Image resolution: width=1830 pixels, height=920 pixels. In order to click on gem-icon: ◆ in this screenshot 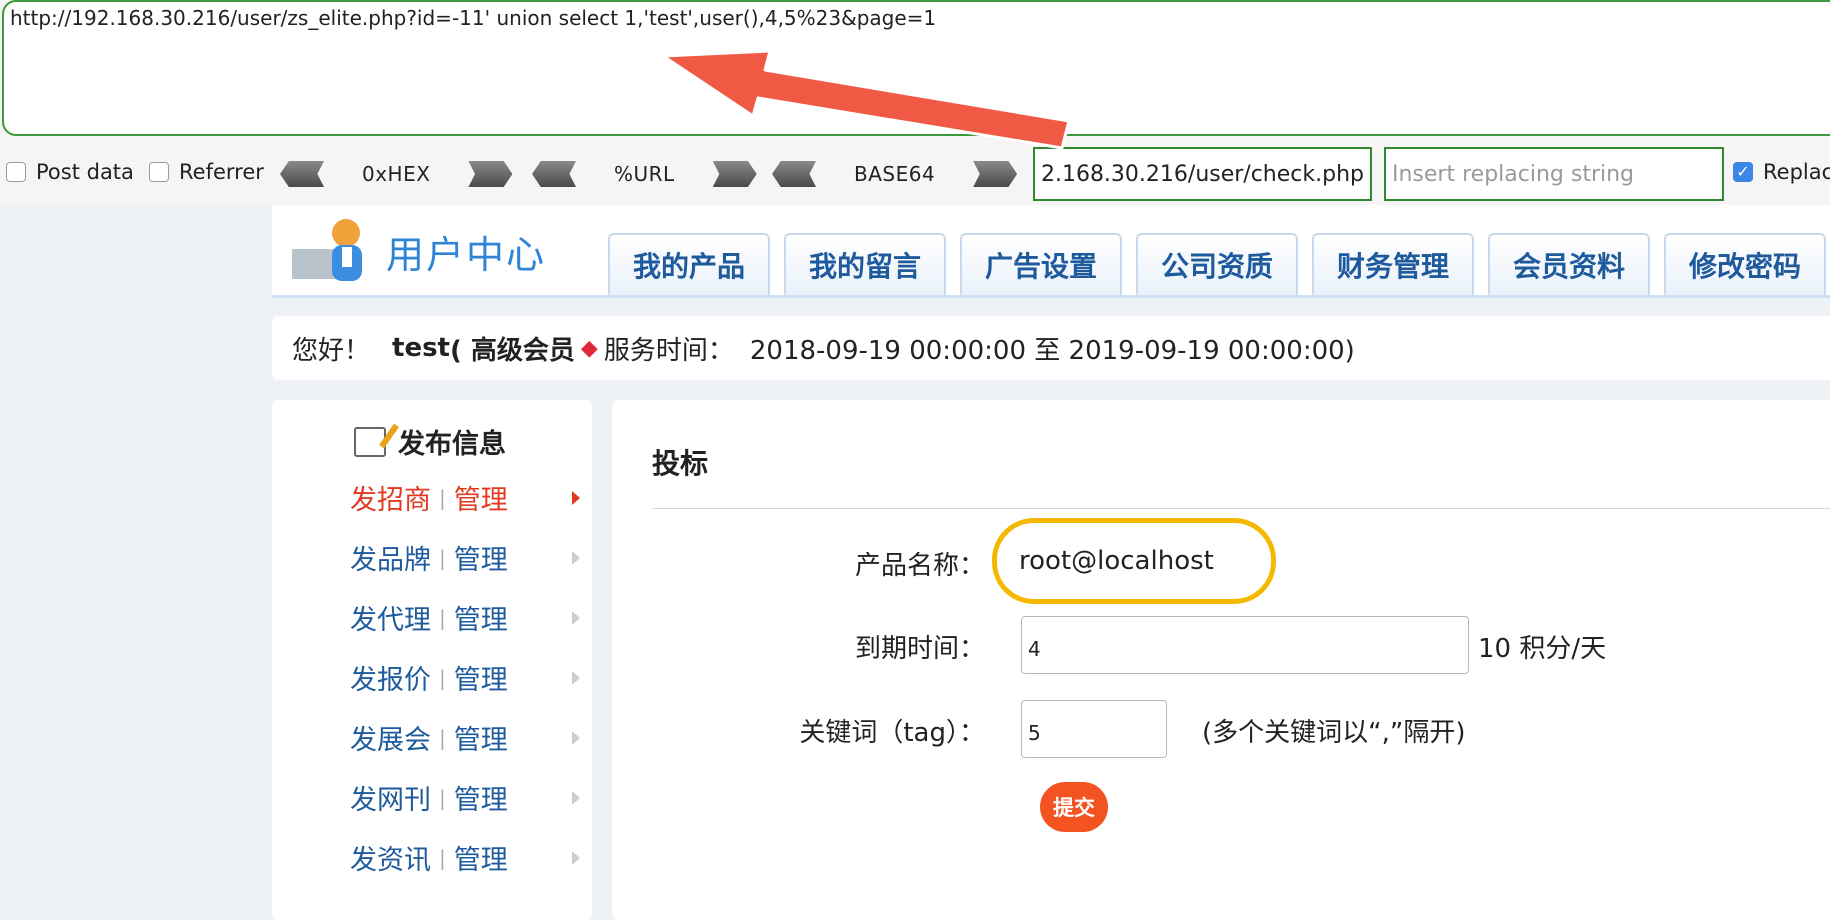, I will do `click(589, 348)`.